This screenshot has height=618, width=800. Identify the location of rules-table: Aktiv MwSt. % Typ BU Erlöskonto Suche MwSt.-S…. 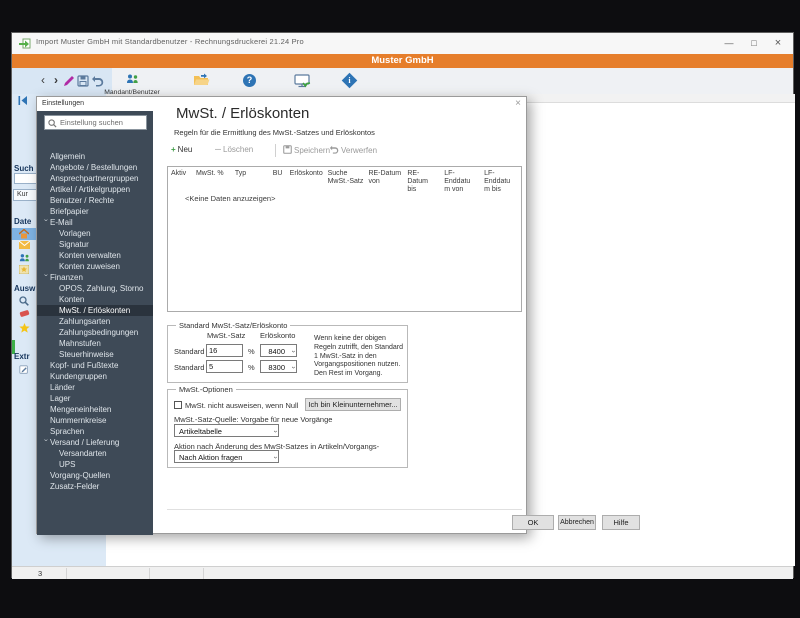
(344, 239).